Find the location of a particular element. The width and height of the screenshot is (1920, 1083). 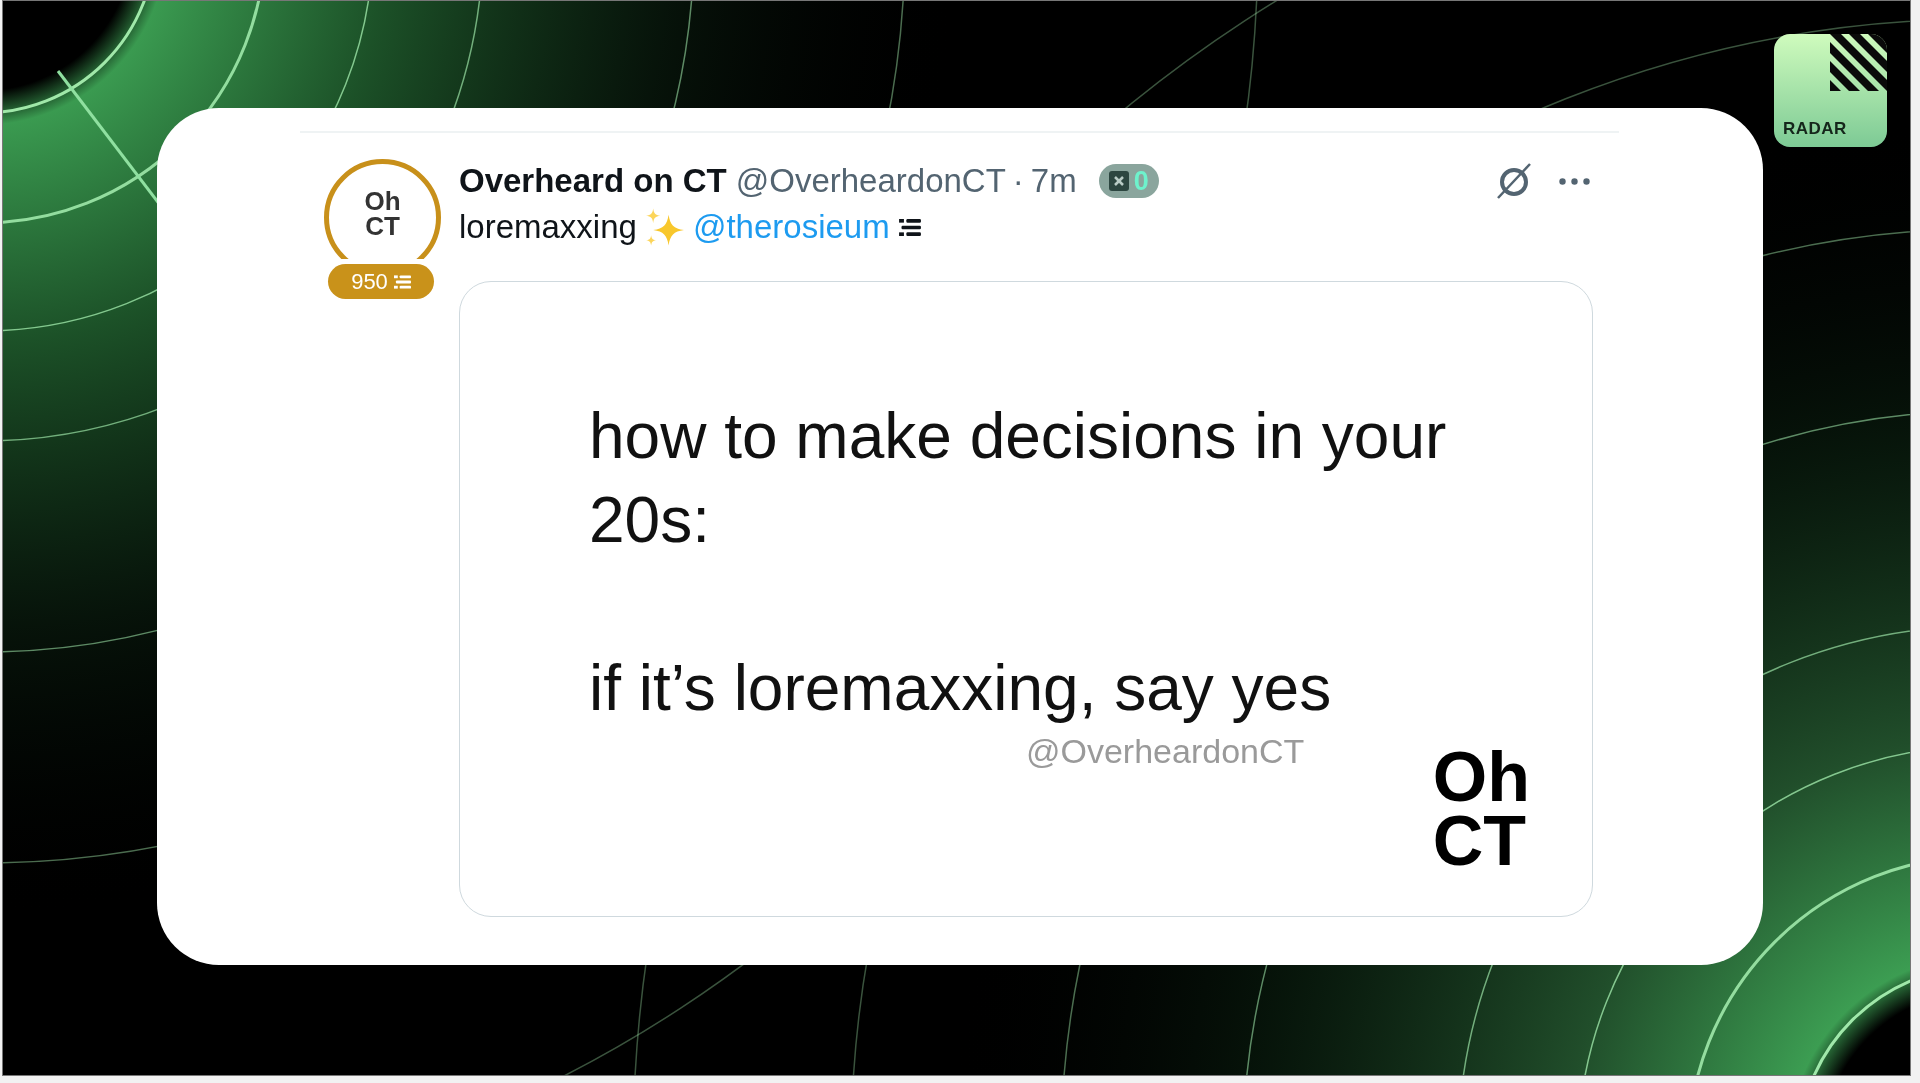

stripes-icon is located at coordinates (1858, 62).